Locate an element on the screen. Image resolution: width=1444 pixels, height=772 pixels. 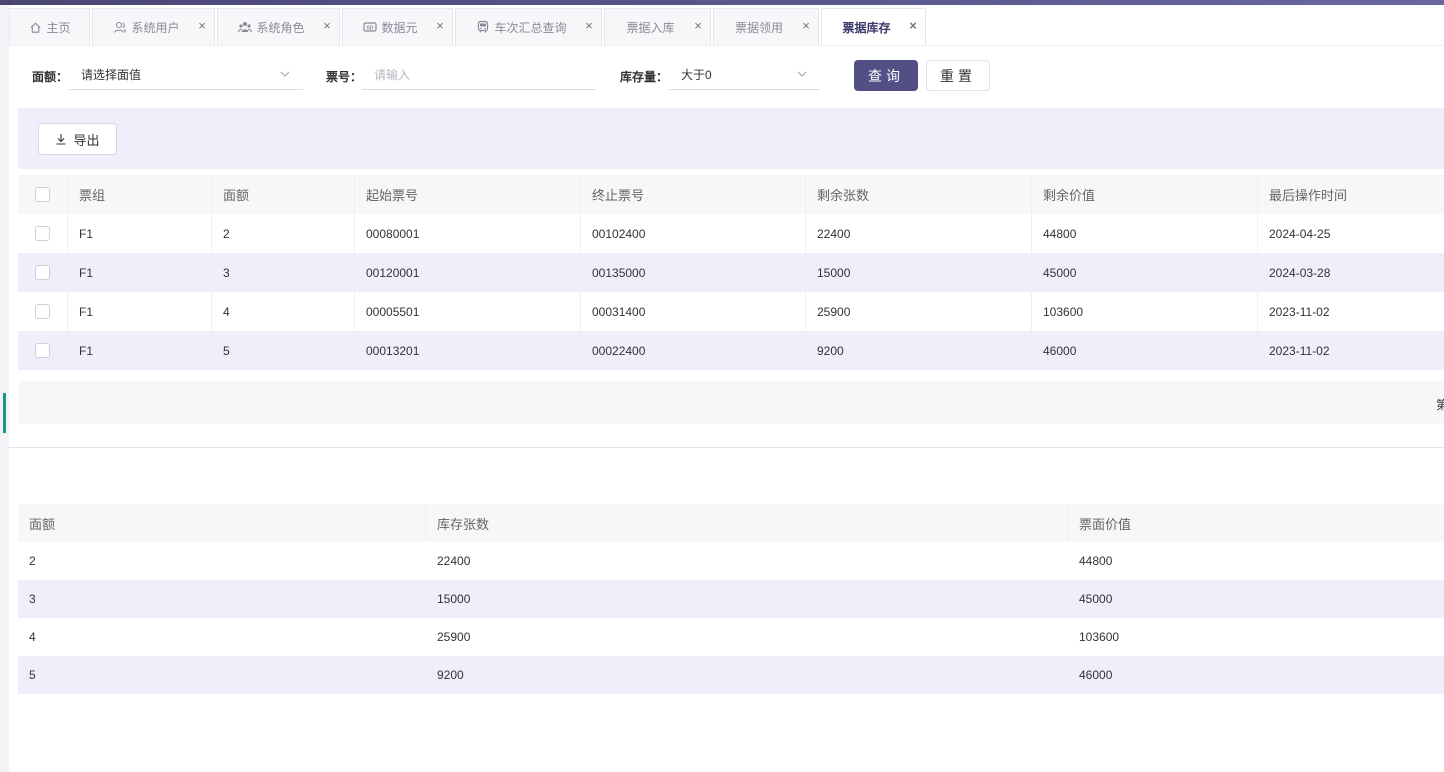
stock-select-value: 大于0 is located at coordinates (696, 75).